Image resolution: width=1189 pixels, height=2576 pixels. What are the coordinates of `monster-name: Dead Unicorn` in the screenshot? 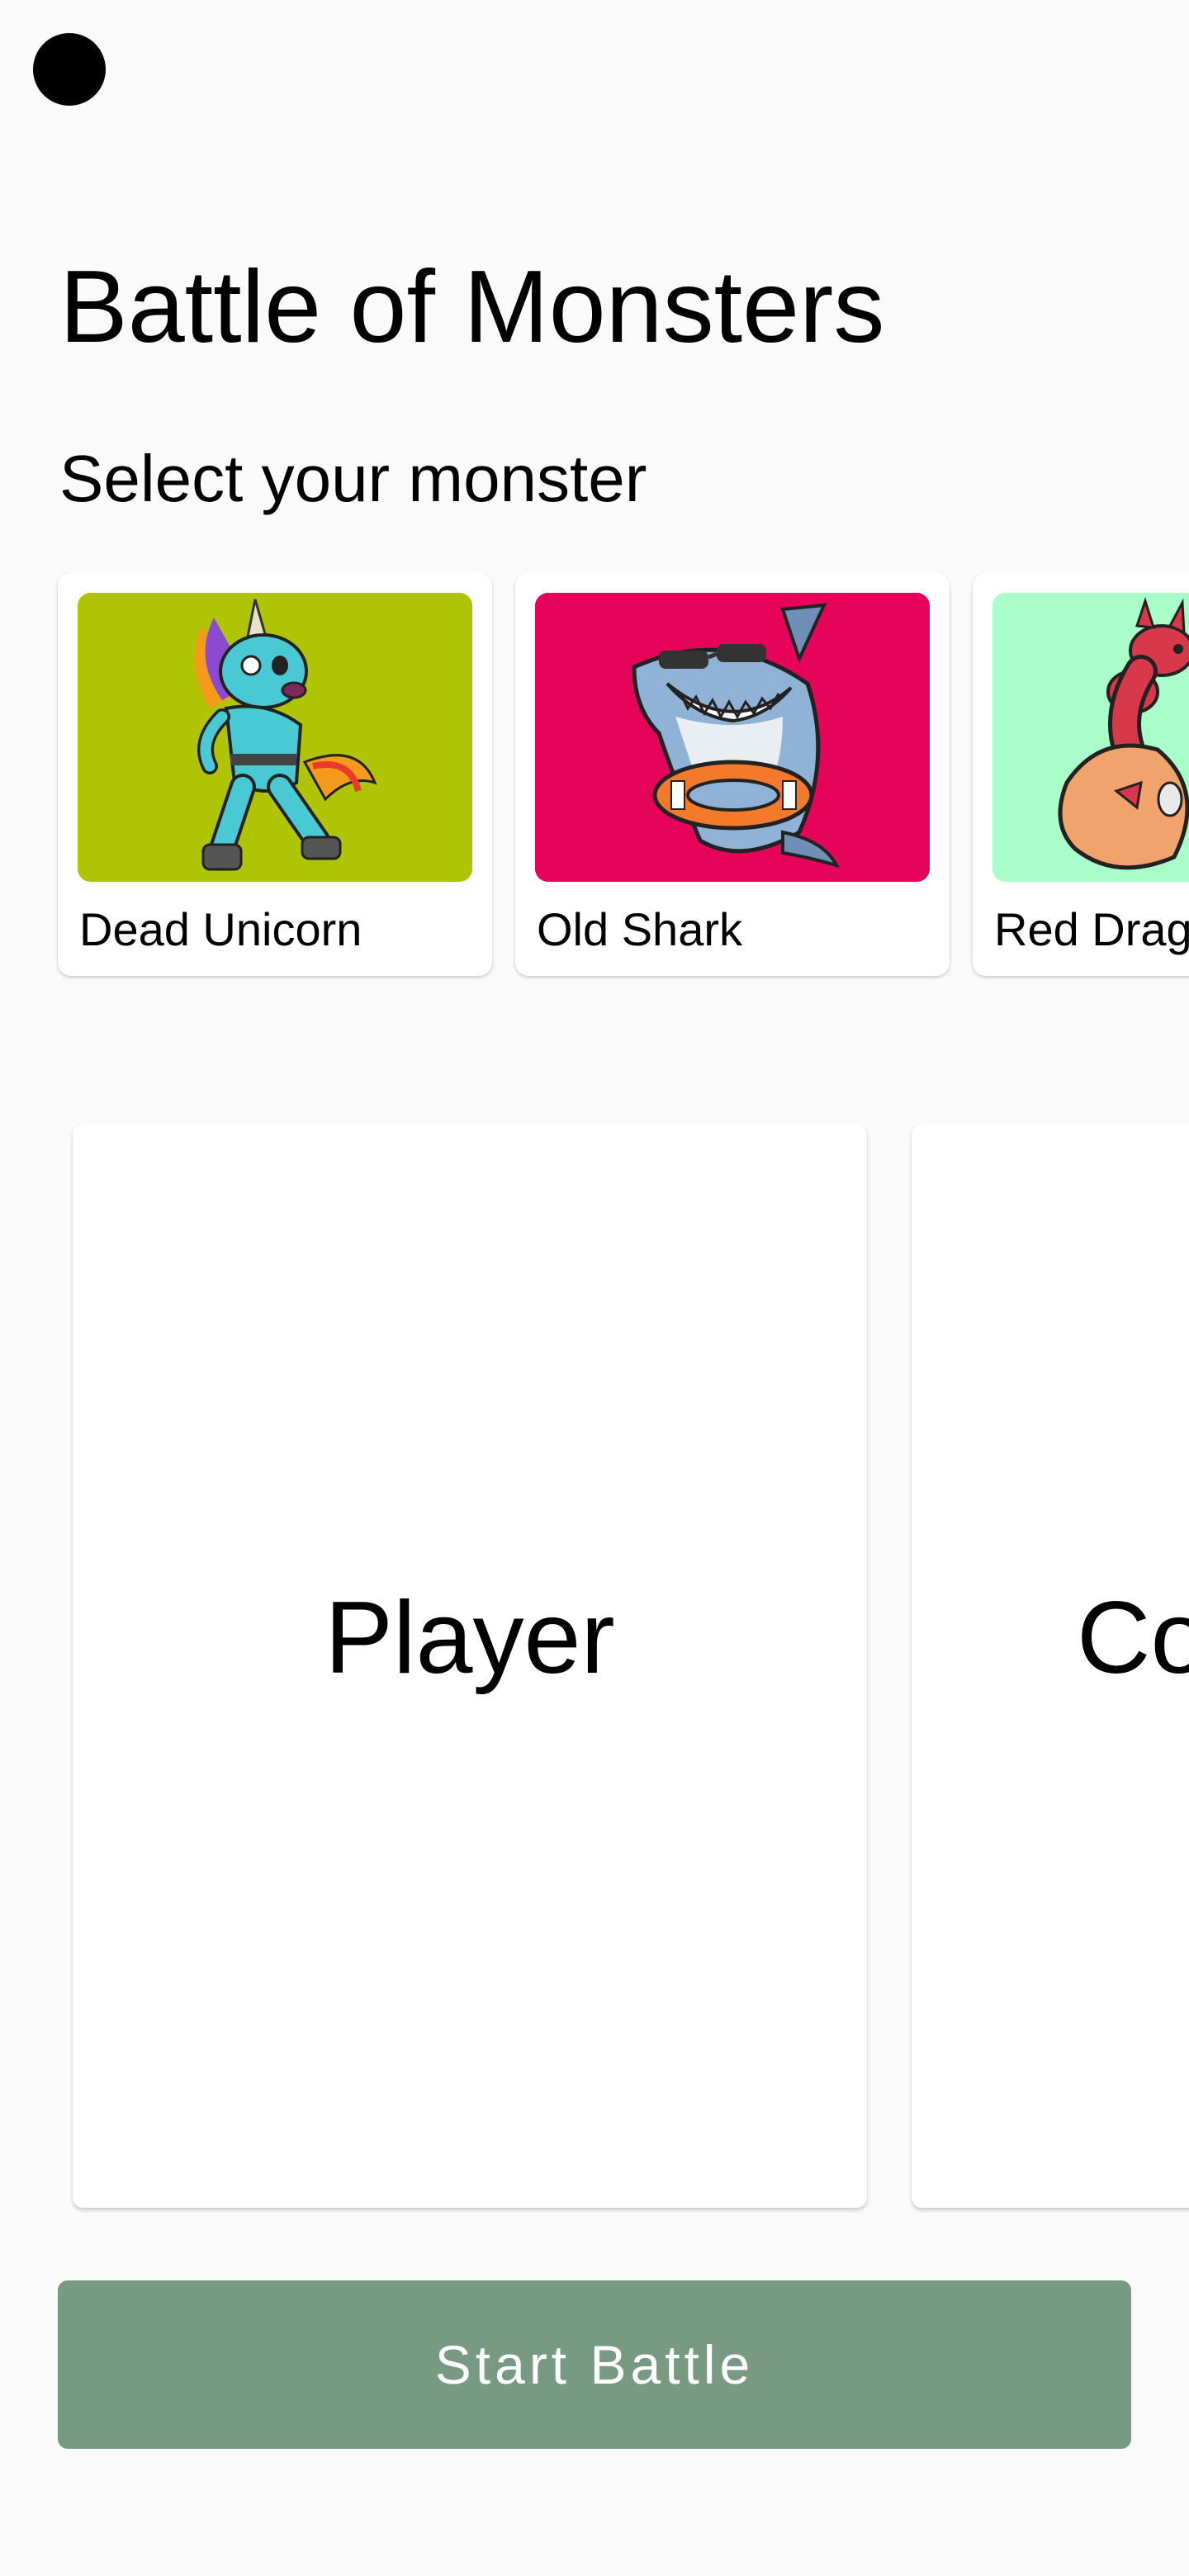 It's located at (220, 929).